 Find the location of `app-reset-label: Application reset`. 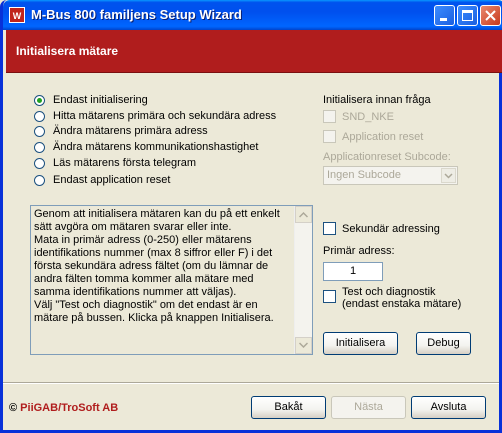

app-reset-label: Application reset is located at coordinates (383, 136).